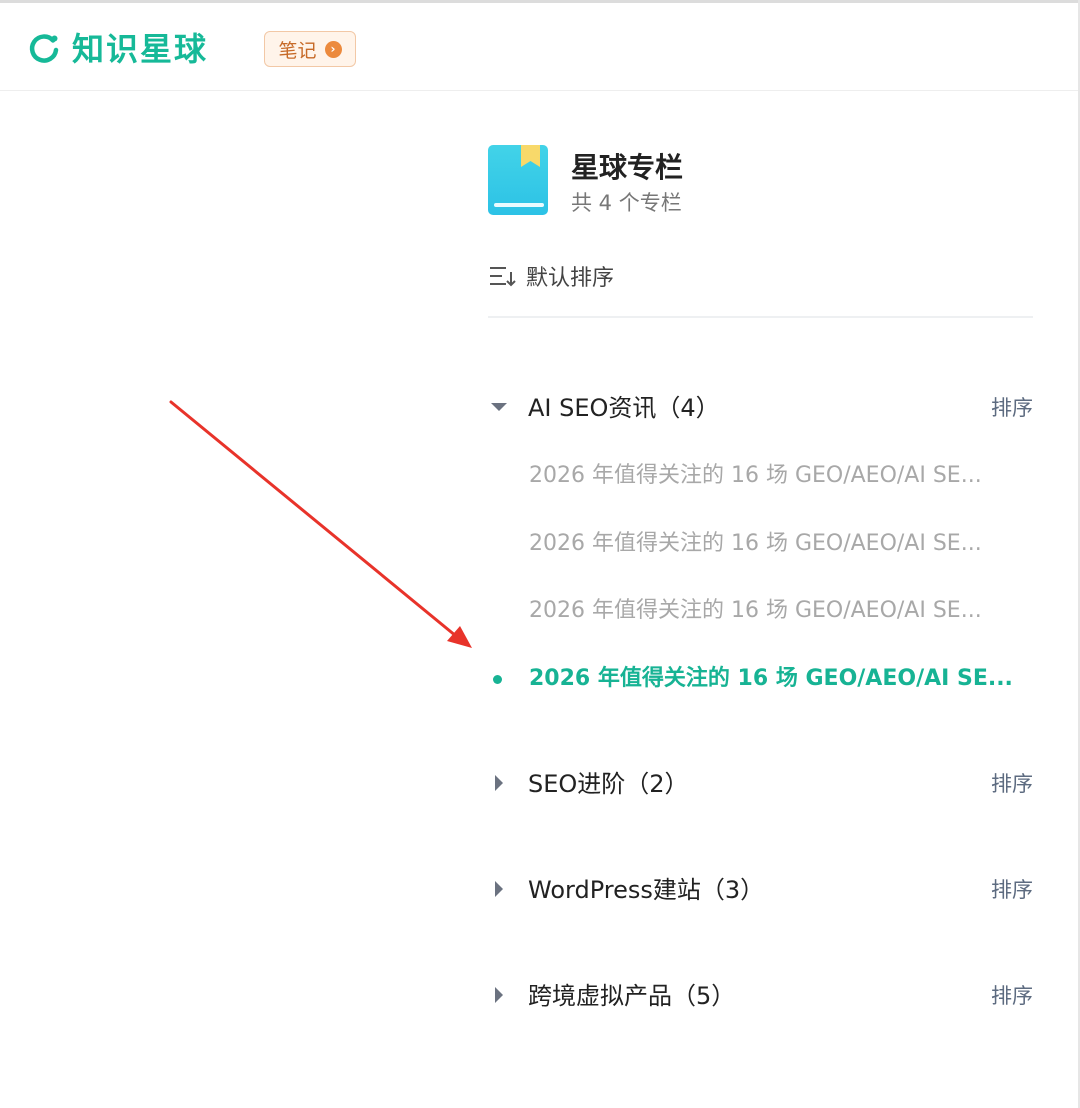 Image resolution: width=1080 pixels, height=1108 pixels. I want to click on annotation-arrow-icon, so click(320, 524).